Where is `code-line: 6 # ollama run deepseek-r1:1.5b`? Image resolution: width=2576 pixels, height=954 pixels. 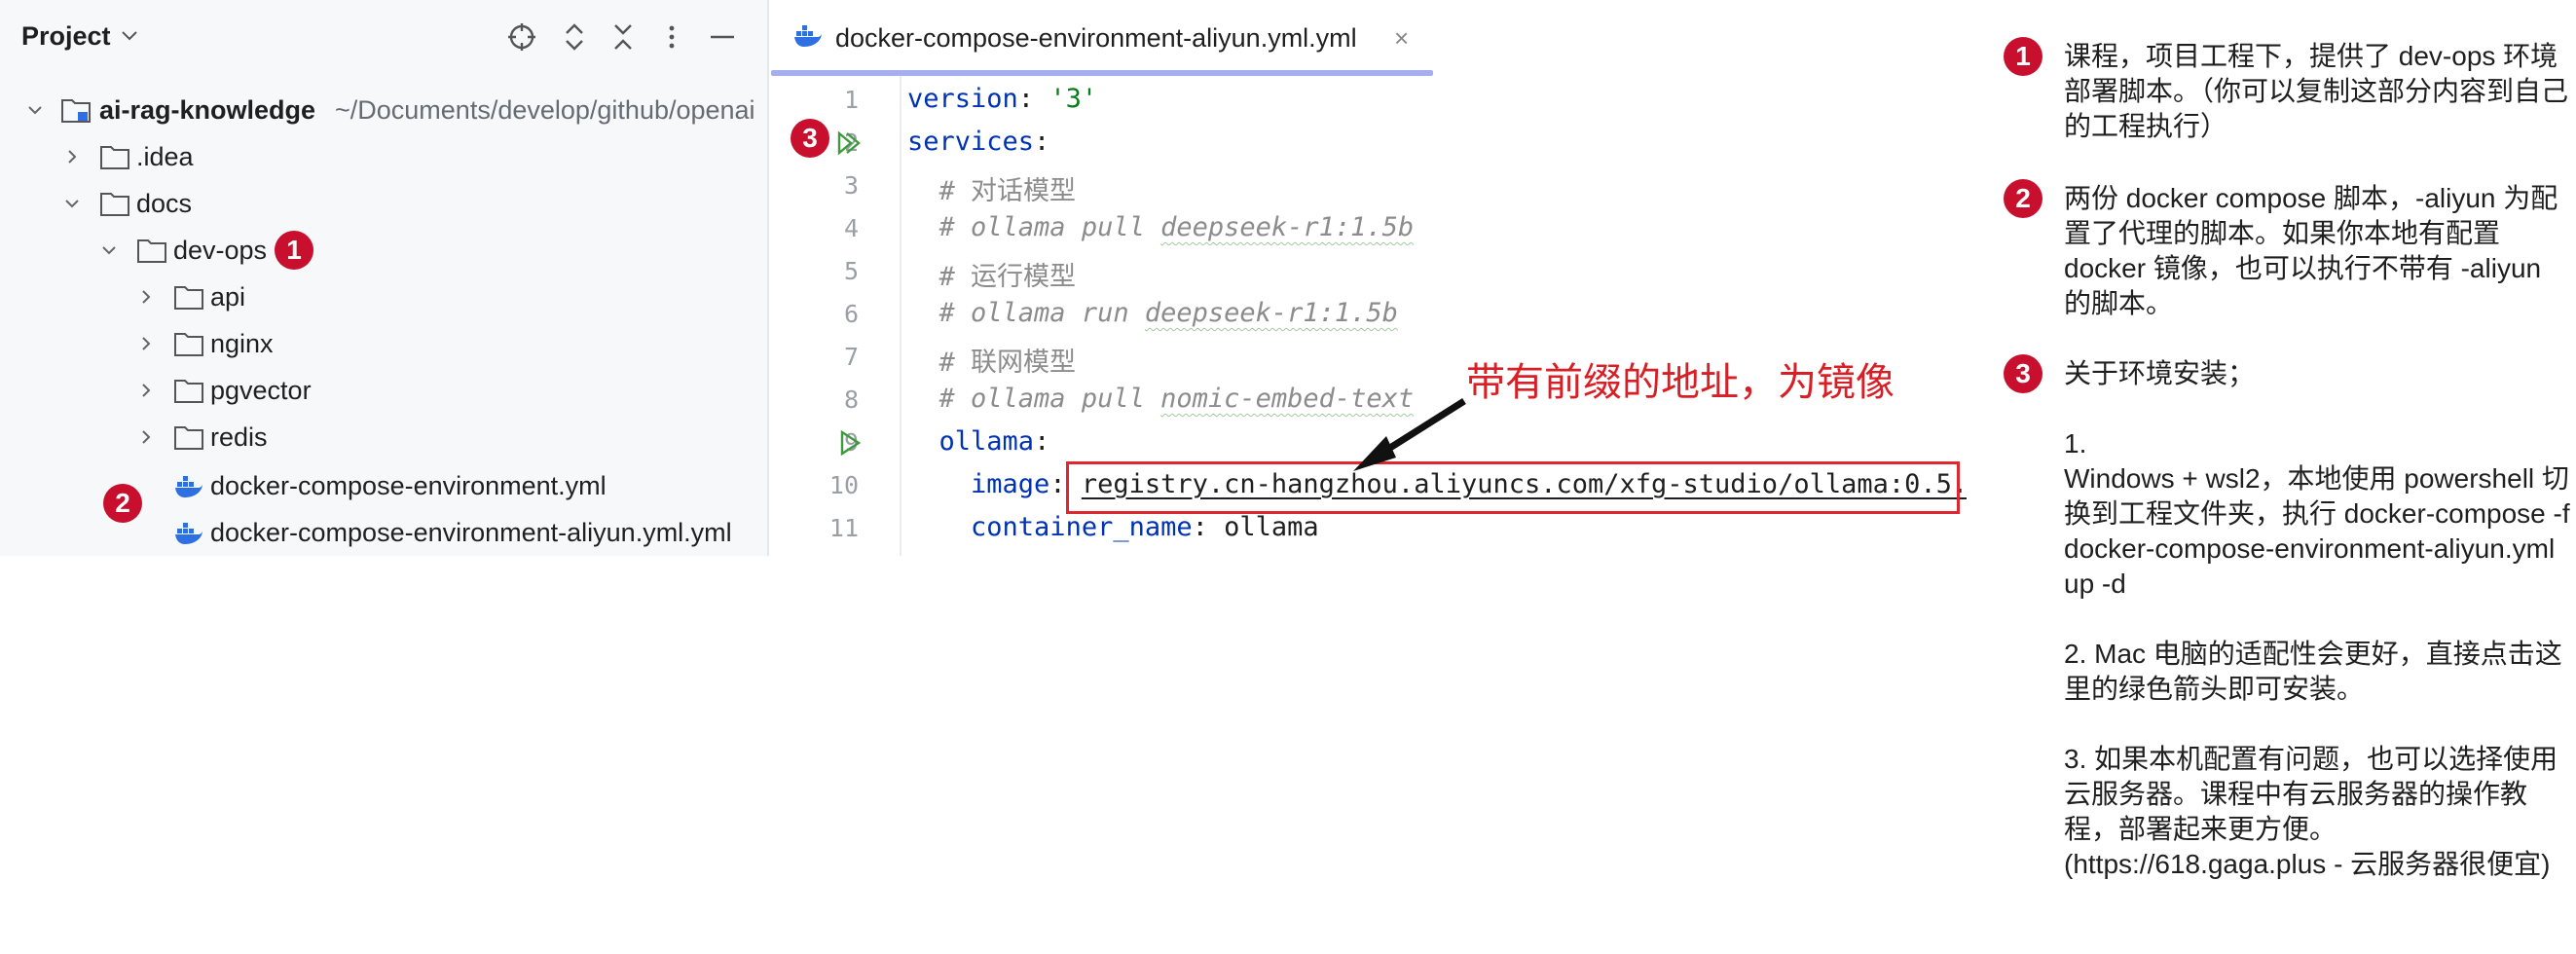 code-line: 6 # ollama run deepseek-r1:1.5b is located at coordinates (1369, 315).